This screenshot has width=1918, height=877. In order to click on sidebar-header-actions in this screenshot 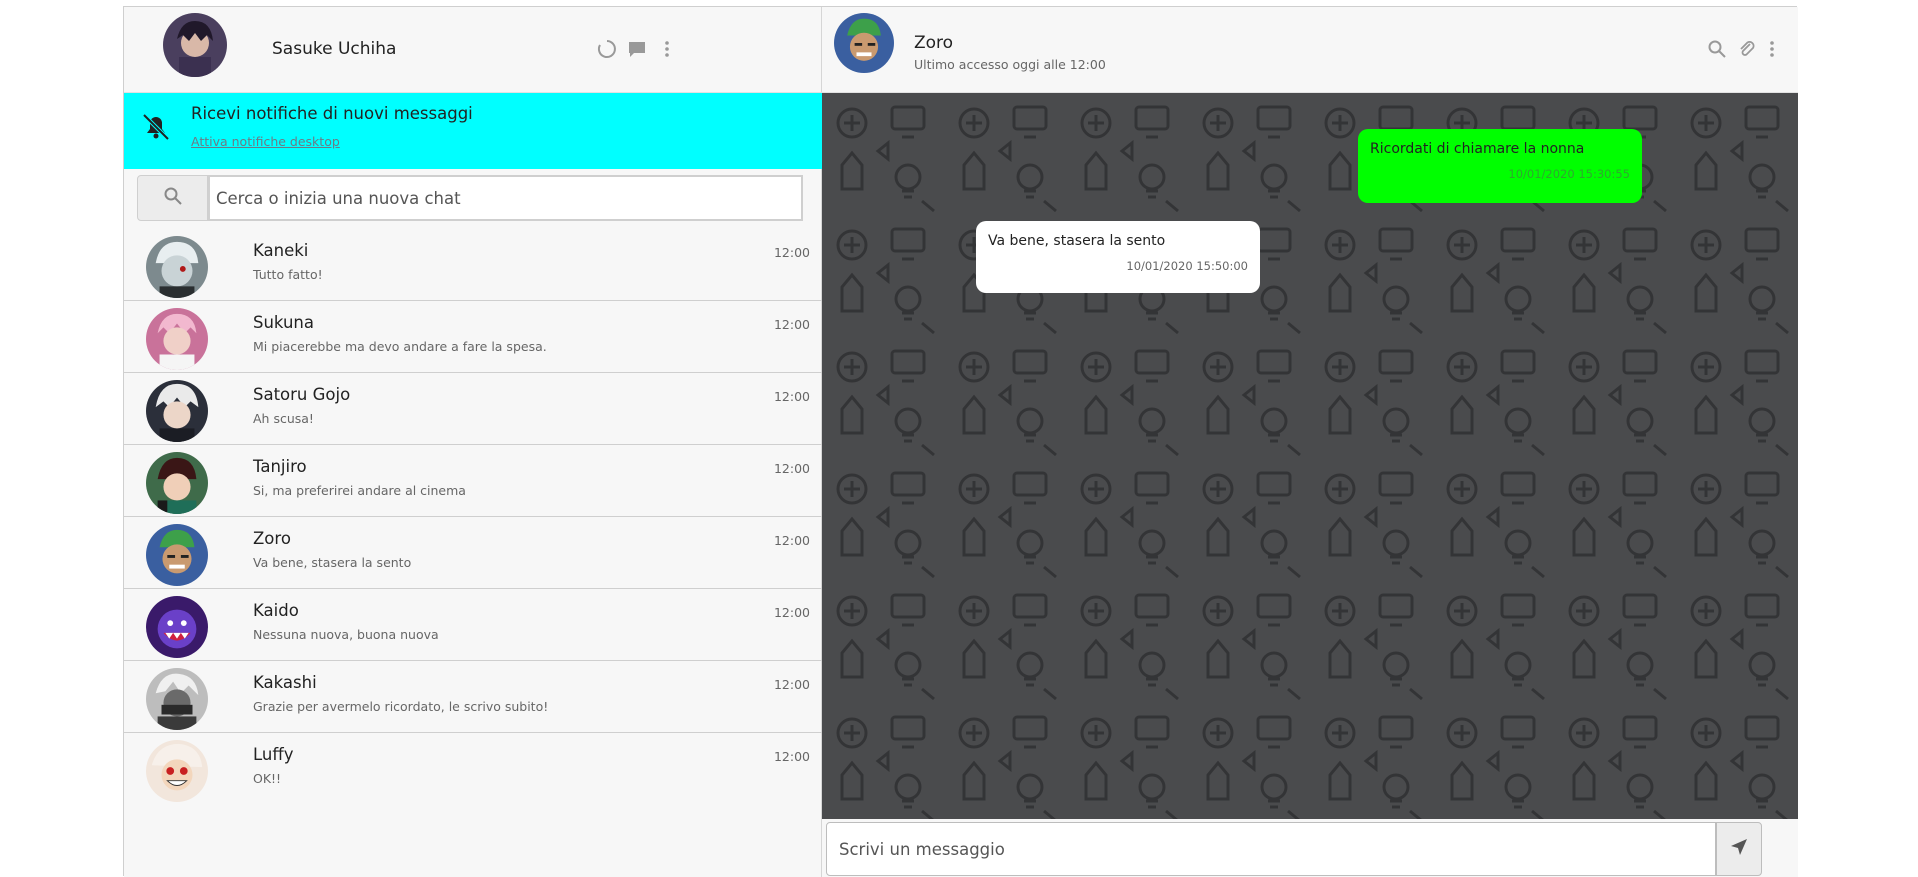, I will do `click(637, 49)`.